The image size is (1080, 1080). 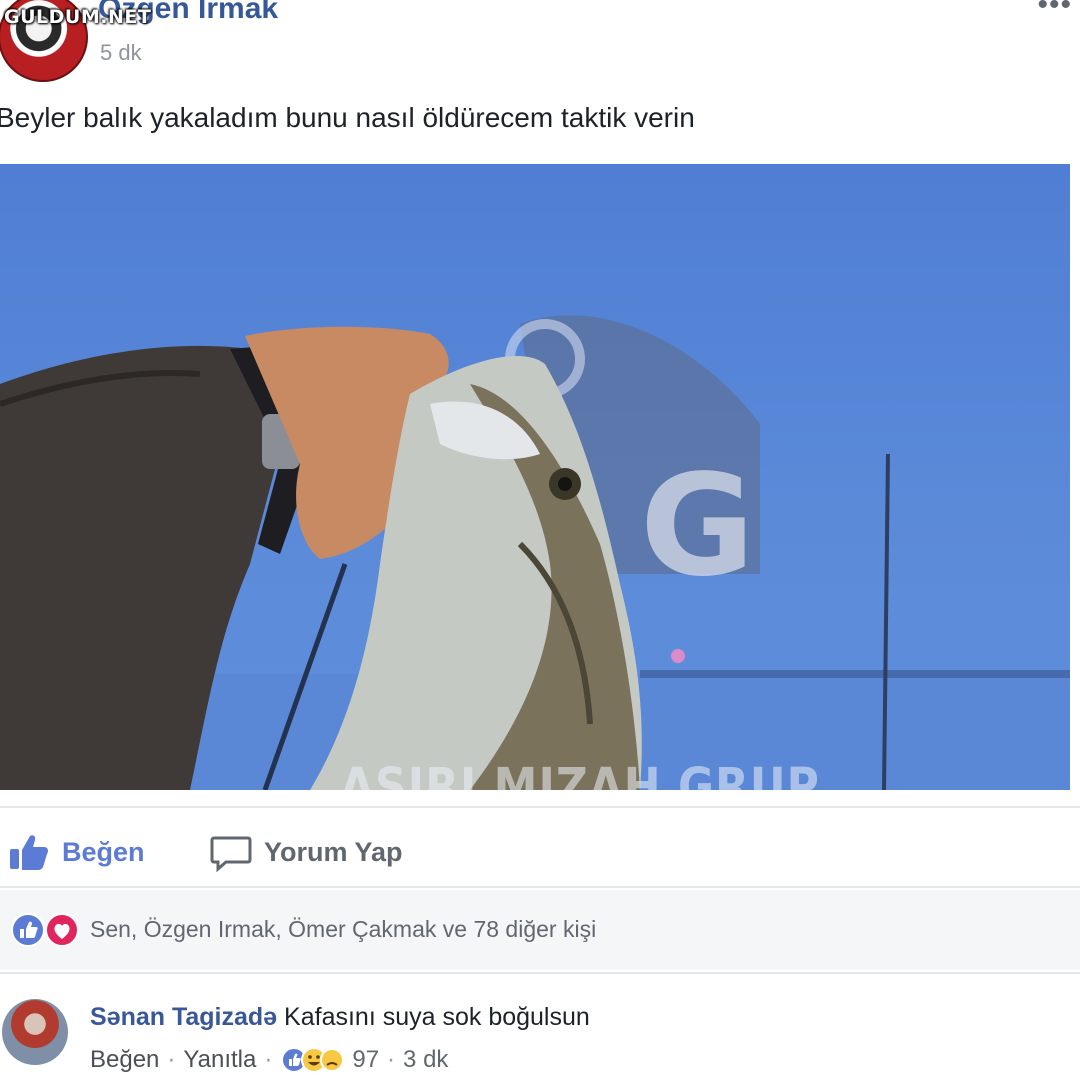 I want to click on comment-button: Yorum Yap, so click(x=306, y=852).